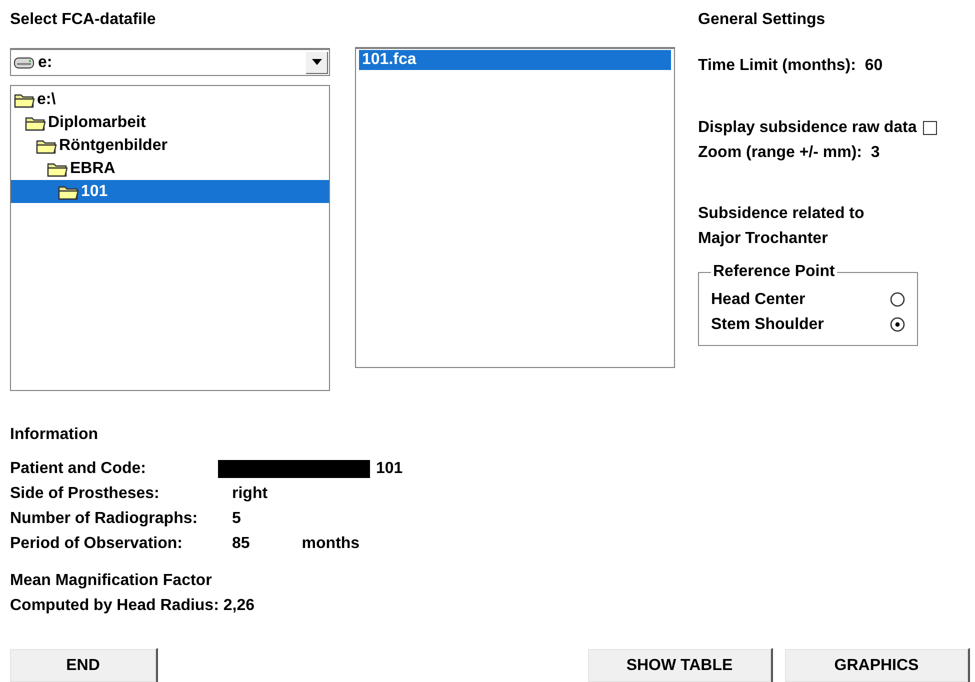 The height and width of the screenshot is (682, 975). I want to click on action-button: GRAPHICS, so click(877, 665).